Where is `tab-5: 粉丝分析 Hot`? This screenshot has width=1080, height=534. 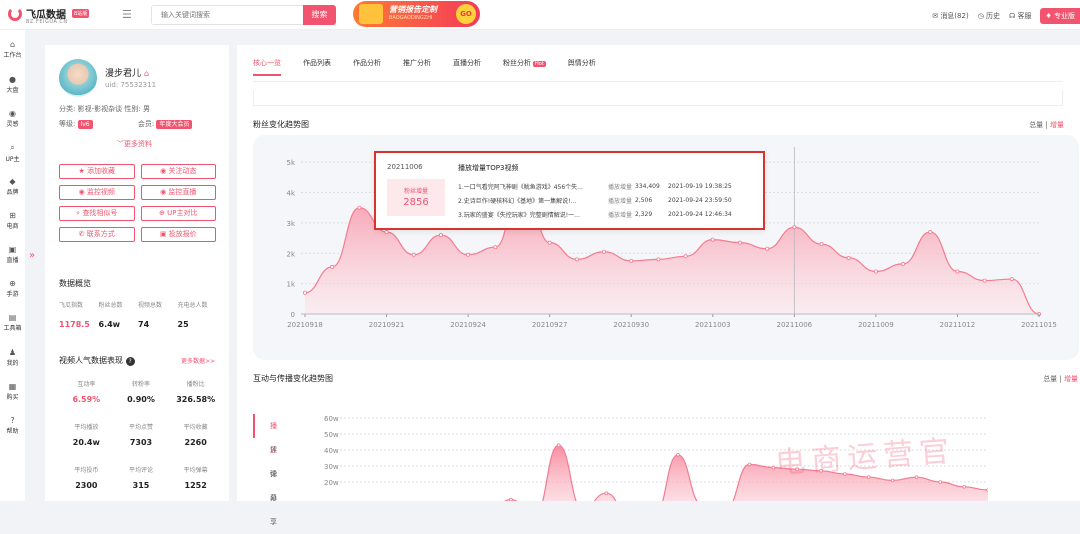 tab-5: 粉丝分析 Hot is located at coordinates (524, 63).